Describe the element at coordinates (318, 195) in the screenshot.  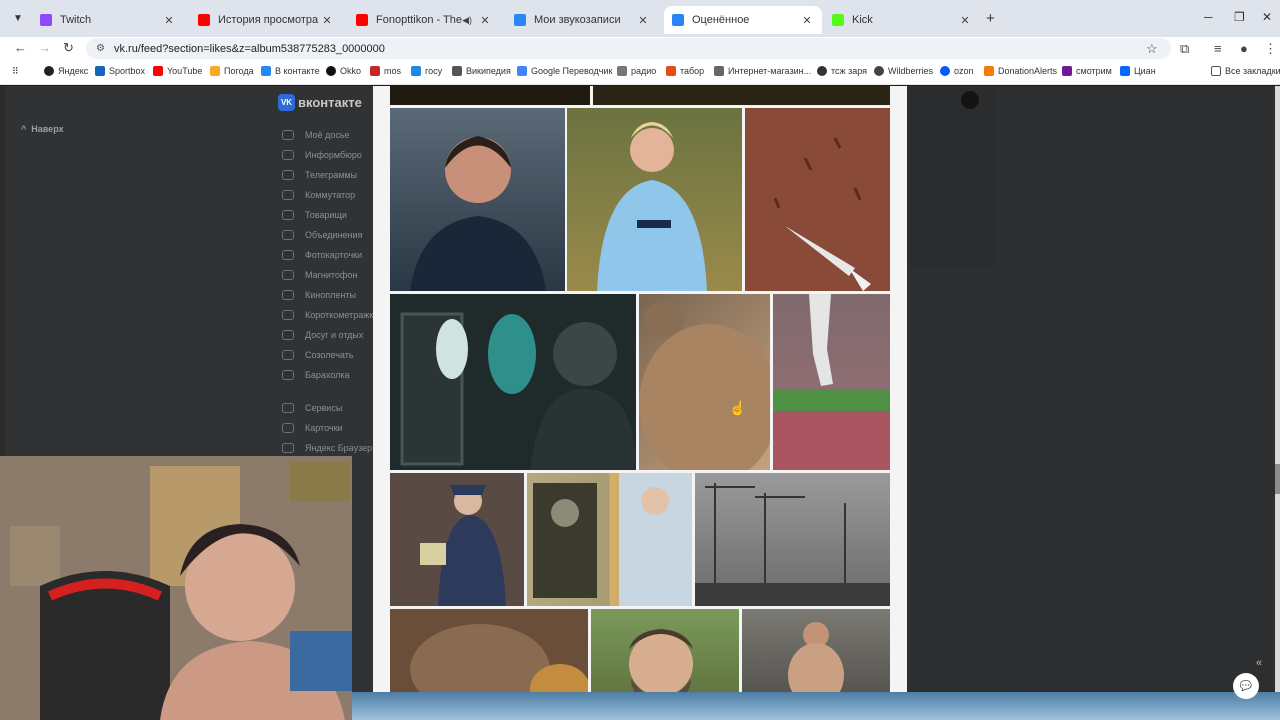
I see `sidebar-item-calls: Коммутатор` at that location.